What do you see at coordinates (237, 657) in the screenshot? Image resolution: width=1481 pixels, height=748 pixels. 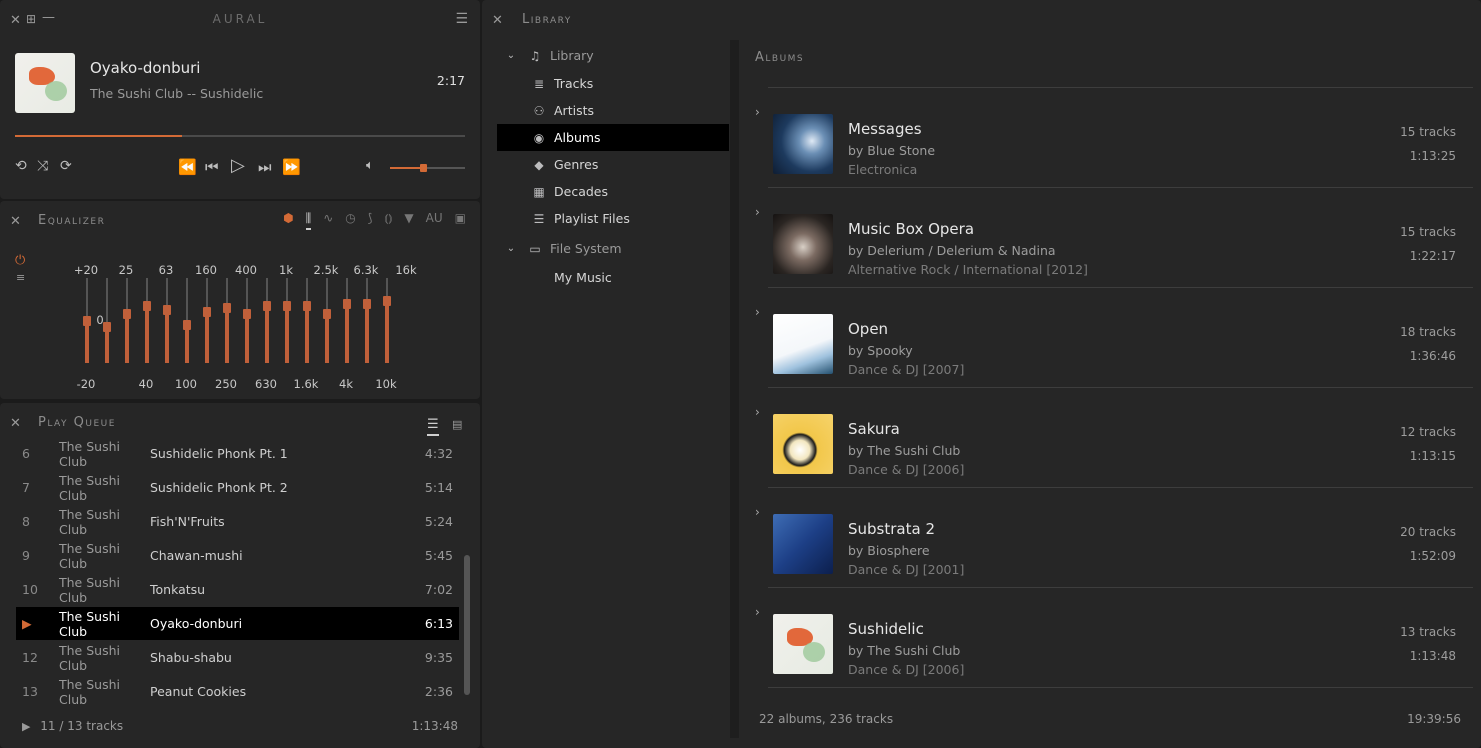 I see `queue-row: 12 The Sushi Club Shabu-shabu 9:35` at bounding box center [237, 657].